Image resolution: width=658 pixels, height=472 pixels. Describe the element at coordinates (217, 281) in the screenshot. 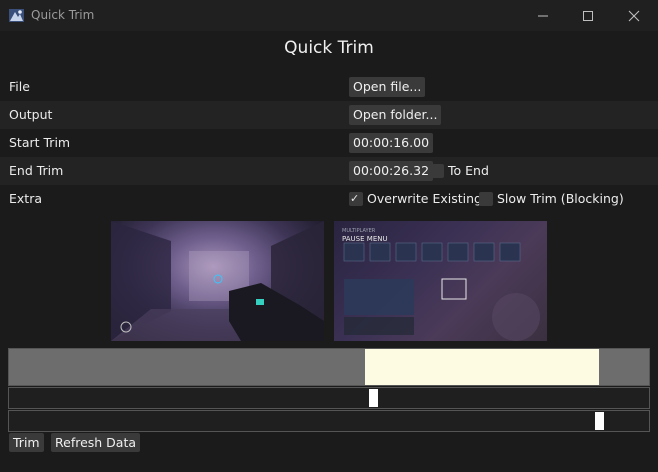

I see `start-frame-preview` at that location.